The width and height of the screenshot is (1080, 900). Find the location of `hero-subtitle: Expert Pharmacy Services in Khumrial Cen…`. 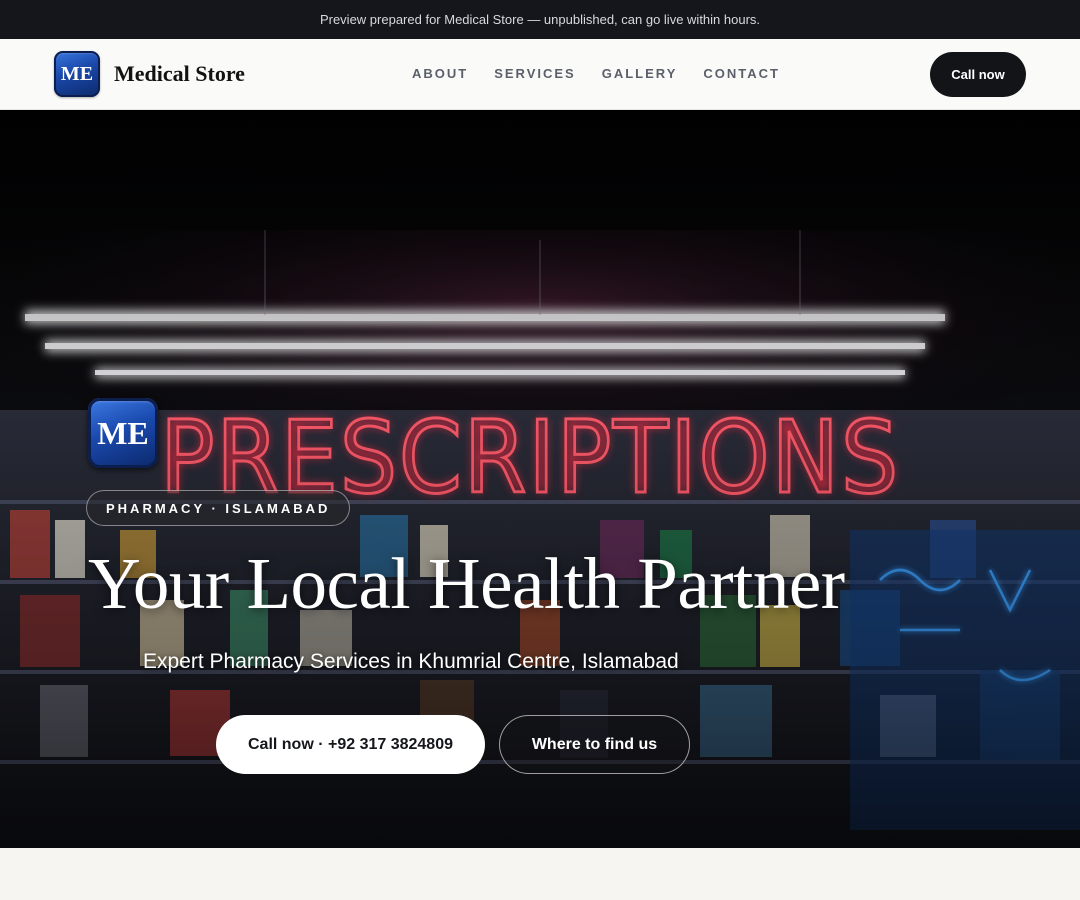

hero-subtitle: Expert Pharmacy Services in Khumrial Cen… is located at coordinates (411, 661).